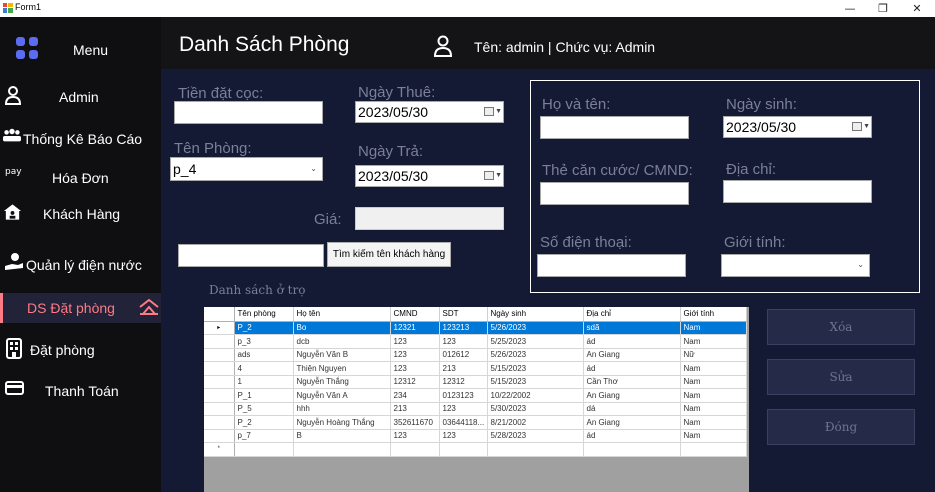  I want to click on table-row: p_3 dcb 123 123 5/25/2023 ád Nam, so click(475, 341).